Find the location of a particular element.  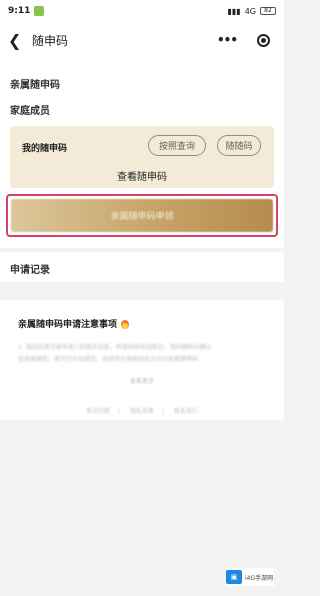

network-type: 4G is located at coordinates (250, 11).